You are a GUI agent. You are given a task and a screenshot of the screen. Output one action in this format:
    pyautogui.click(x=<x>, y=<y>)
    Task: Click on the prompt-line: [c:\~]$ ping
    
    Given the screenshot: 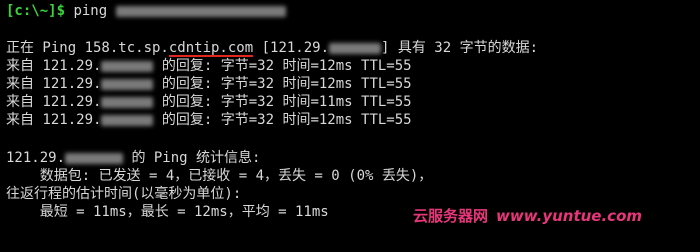 What is the action you would take?
    pyautogui.click(x=146, y=11)
    